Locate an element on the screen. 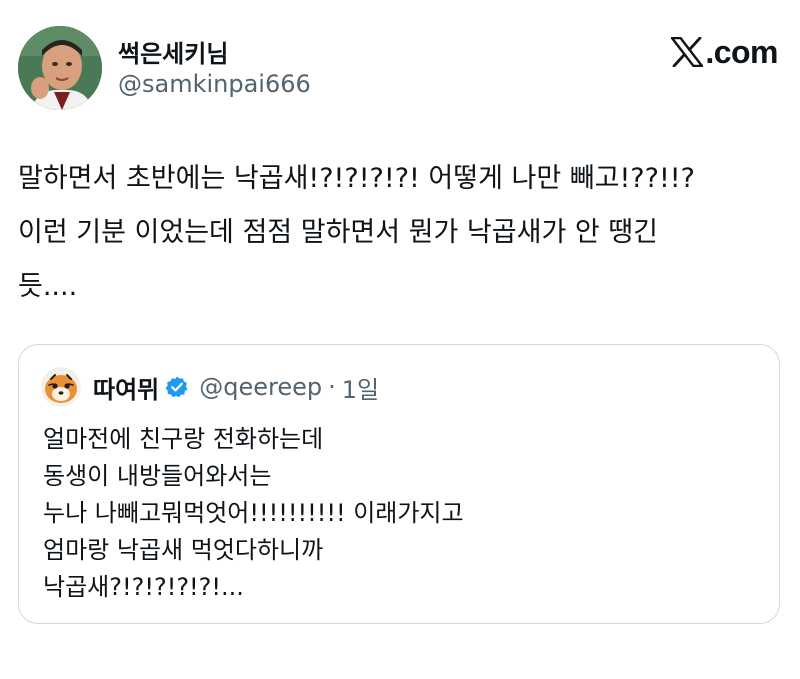 Image resolution: width=800 pixels, height=679 pixels. tweet-header: 썩은세키님 @samkinpai666 .com is located at coordinates (400, 67).